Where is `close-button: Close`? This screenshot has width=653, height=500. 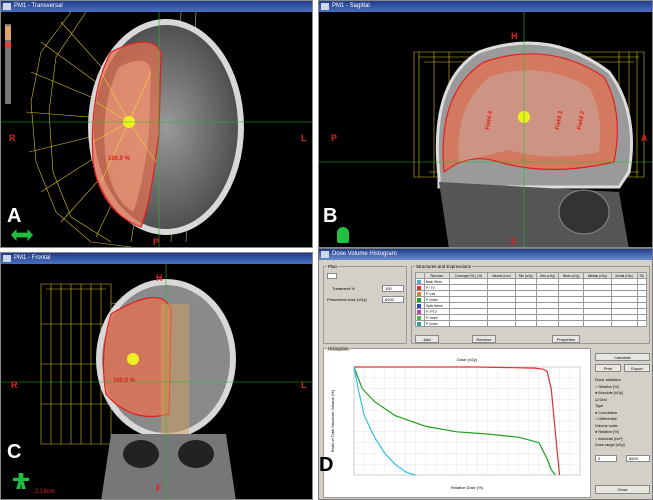
close-button: Close is located at coordinates (622, 489).